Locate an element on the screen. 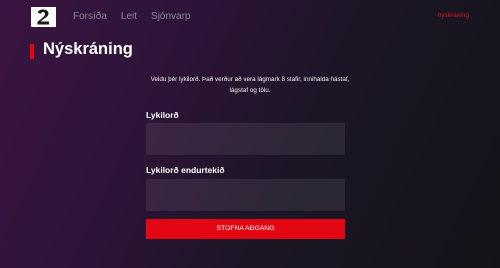 The image size is (500, 268). password-field is located at coordinates (245, 139).